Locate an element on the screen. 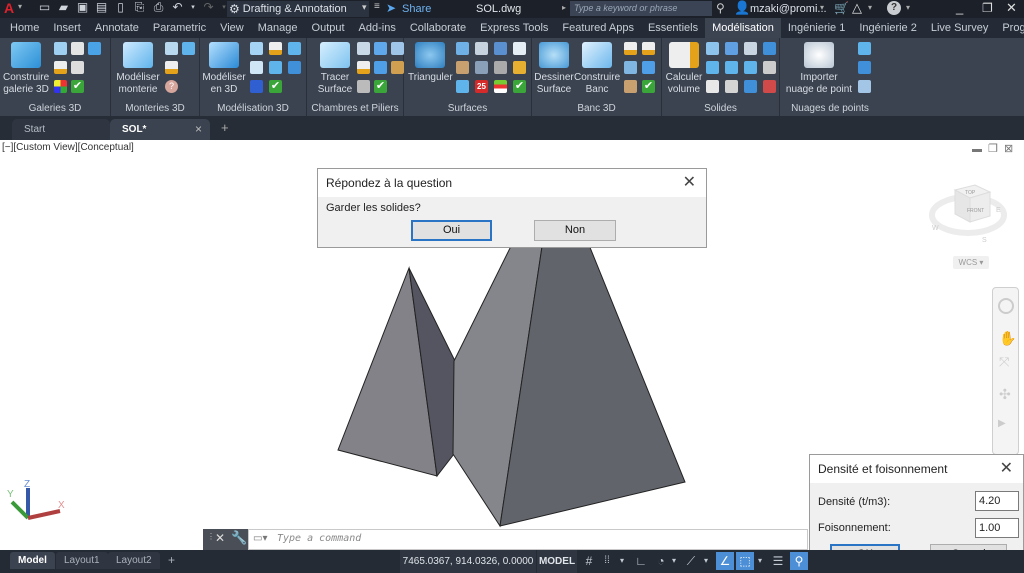 The height and width of the screenshot is (573, 1024). isodraft-icon: ⟋ is located at coordinates (691, 561).